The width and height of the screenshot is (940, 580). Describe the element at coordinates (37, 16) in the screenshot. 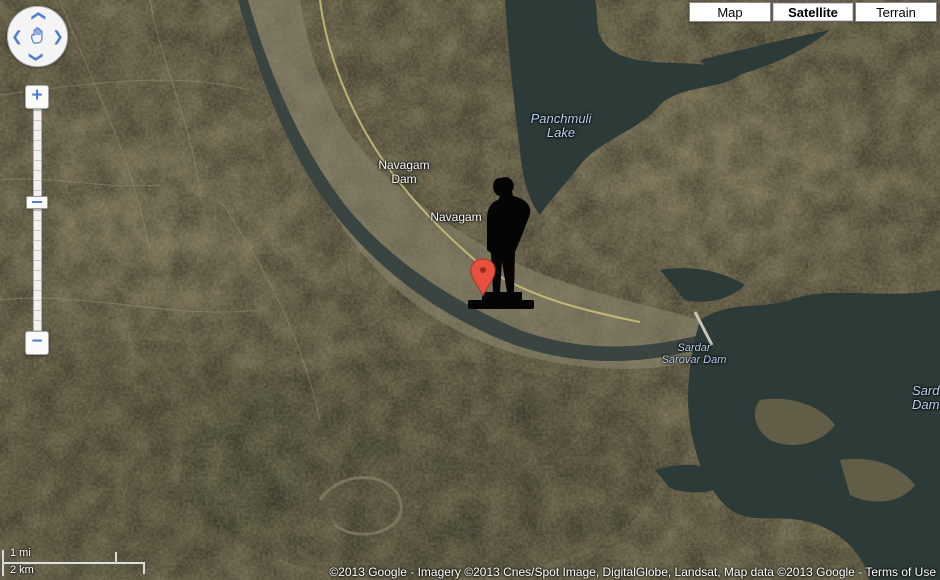

I see `pan-up-icon: ❯` at that location.